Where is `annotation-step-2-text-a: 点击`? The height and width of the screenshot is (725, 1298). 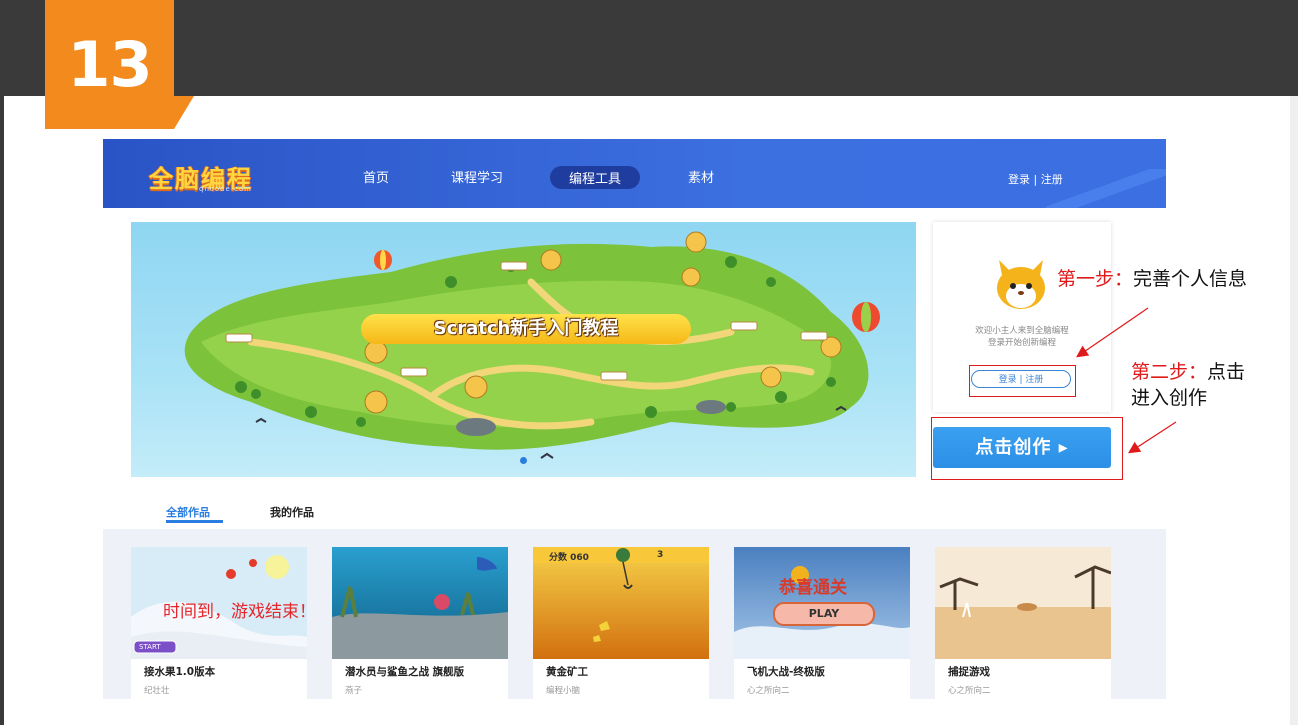 annotation-step-2-text-a: 点击 is located at coordinates (1226, 372).